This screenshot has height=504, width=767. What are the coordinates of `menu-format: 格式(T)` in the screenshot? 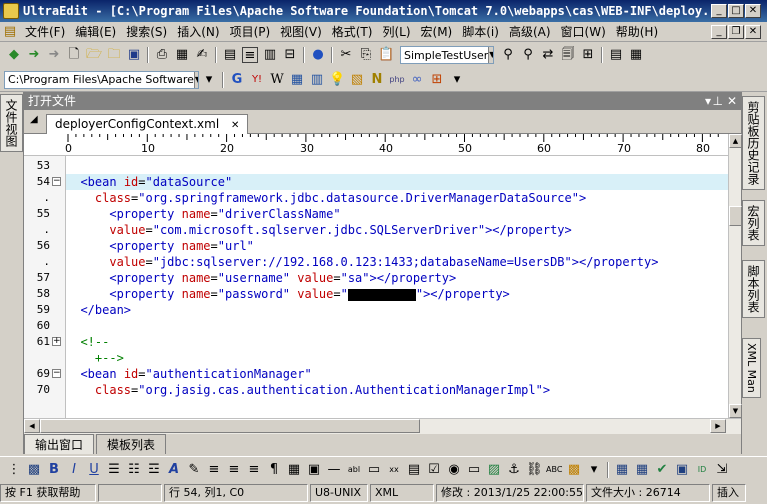 It's located at (352, 31).